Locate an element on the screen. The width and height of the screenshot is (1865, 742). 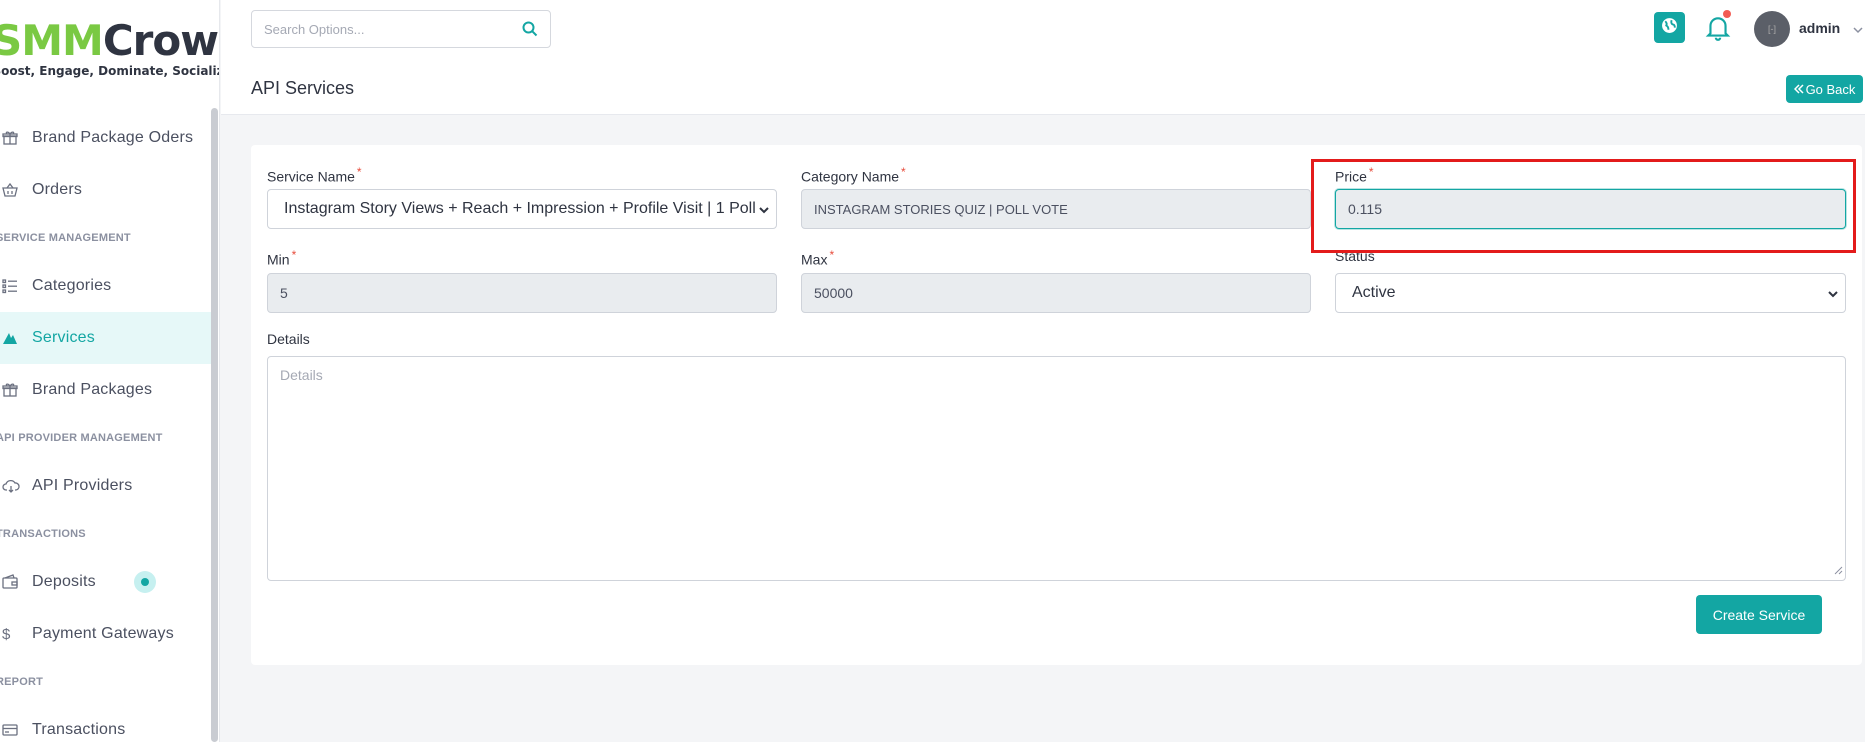
avatar: [-] is located at coordinates (1772, 29).